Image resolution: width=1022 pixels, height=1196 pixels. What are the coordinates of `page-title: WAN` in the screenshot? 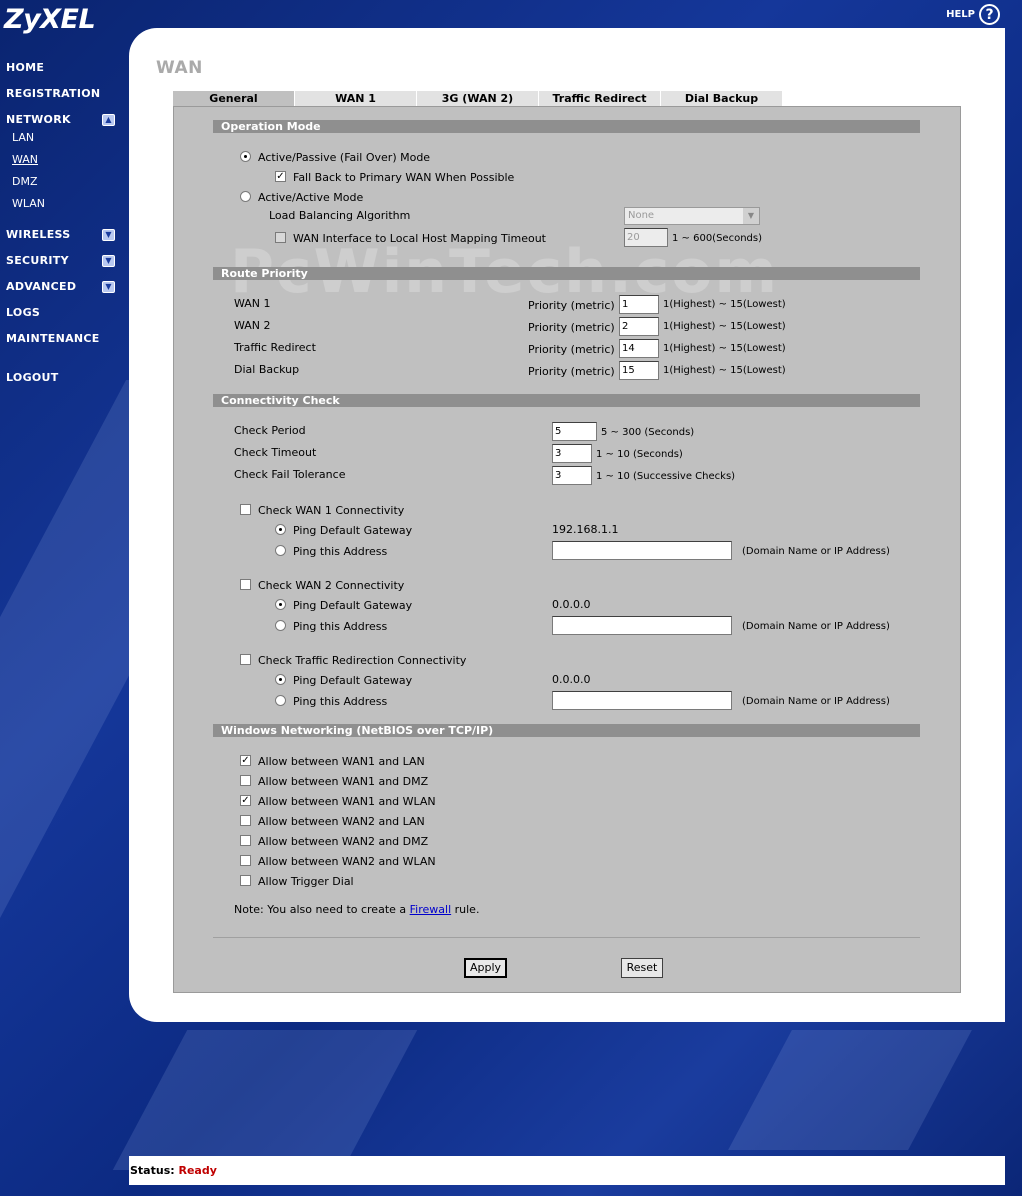 It's located at (179, 68).